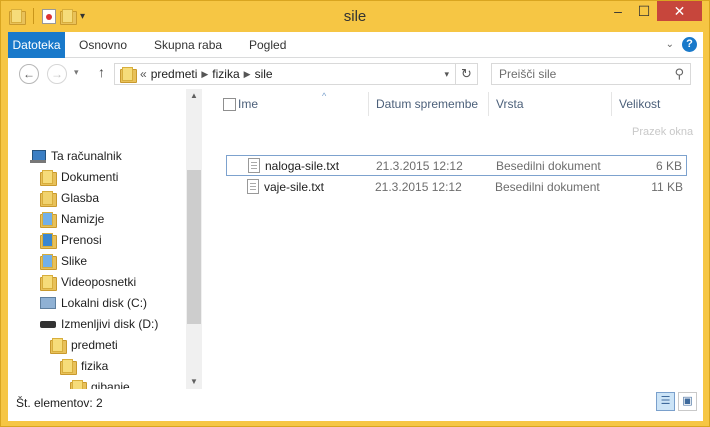 This screenshot has width=710, height=427. What do you see at coordinates (618, 11) in the screenshot?
I see `minimize-button: –` at bounding box center [618, 11].